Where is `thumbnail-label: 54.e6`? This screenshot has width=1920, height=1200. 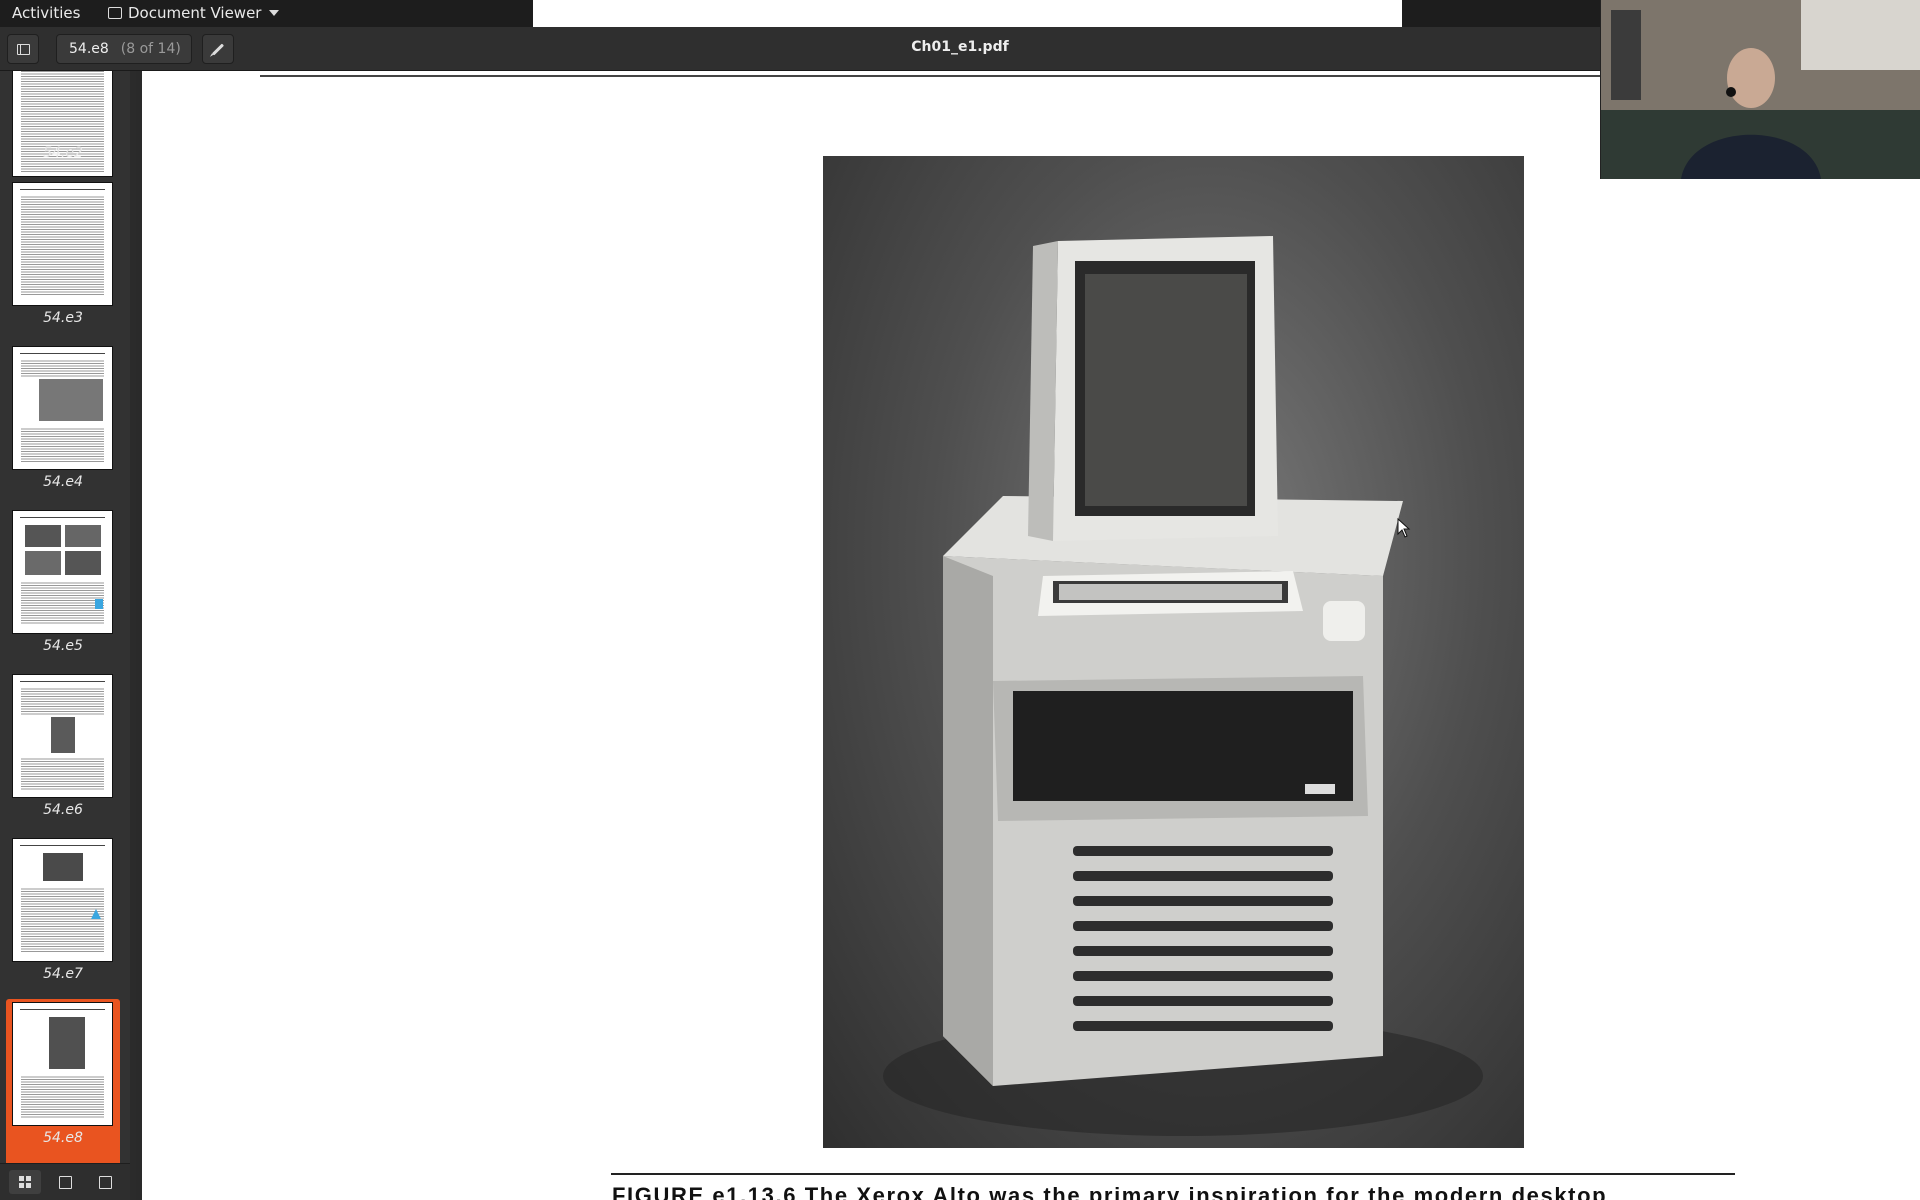
thumbnail-label: 54.e6 is located at coordinates (63, 810).